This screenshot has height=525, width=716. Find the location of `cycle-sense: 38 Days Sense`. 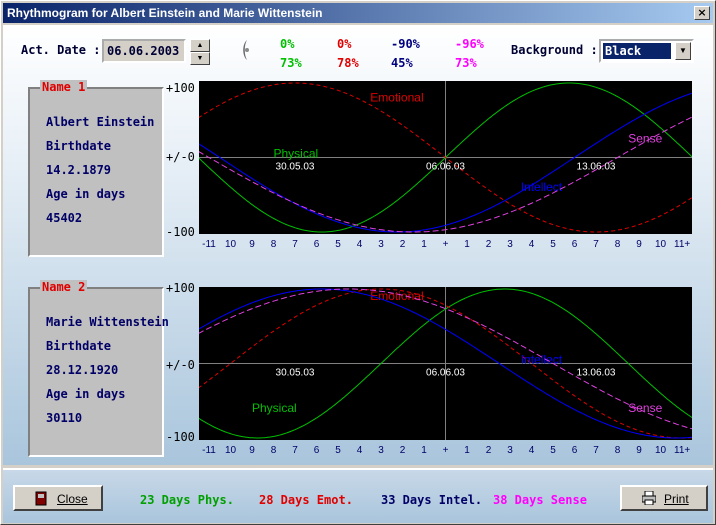

cycle-sense: 38 Days Sense is located at coordinates (540, 500).